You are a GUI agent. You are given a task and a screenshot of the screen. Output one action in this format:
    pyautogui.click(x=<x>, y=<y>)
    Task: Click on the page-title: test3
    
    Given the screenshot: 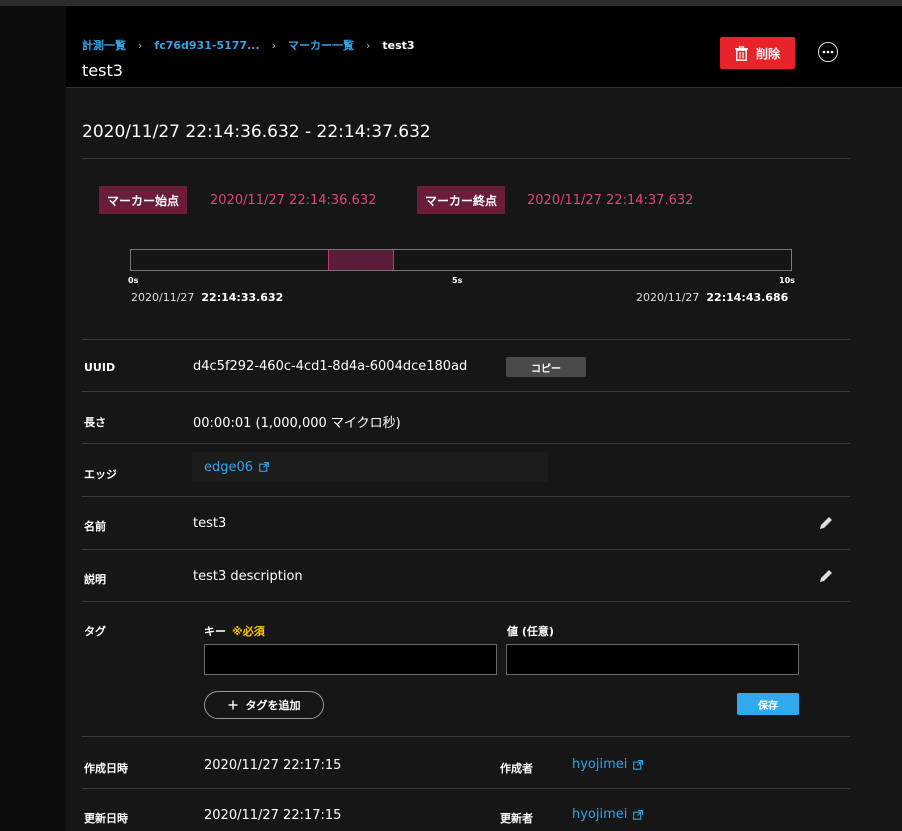 What is the action you would take?
    pyautogui.click(x=102, y=70)
    